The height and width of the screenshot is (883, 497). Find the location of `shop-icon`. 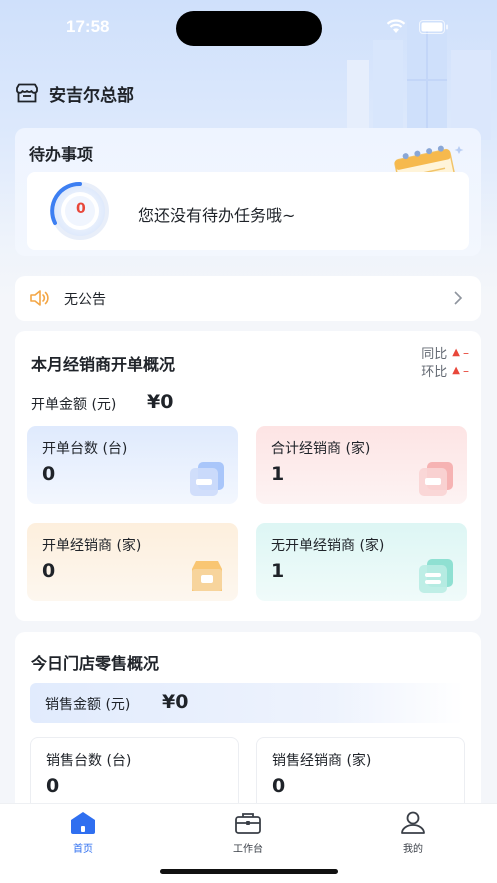

shop-icon is located at coordinates (207, 576).